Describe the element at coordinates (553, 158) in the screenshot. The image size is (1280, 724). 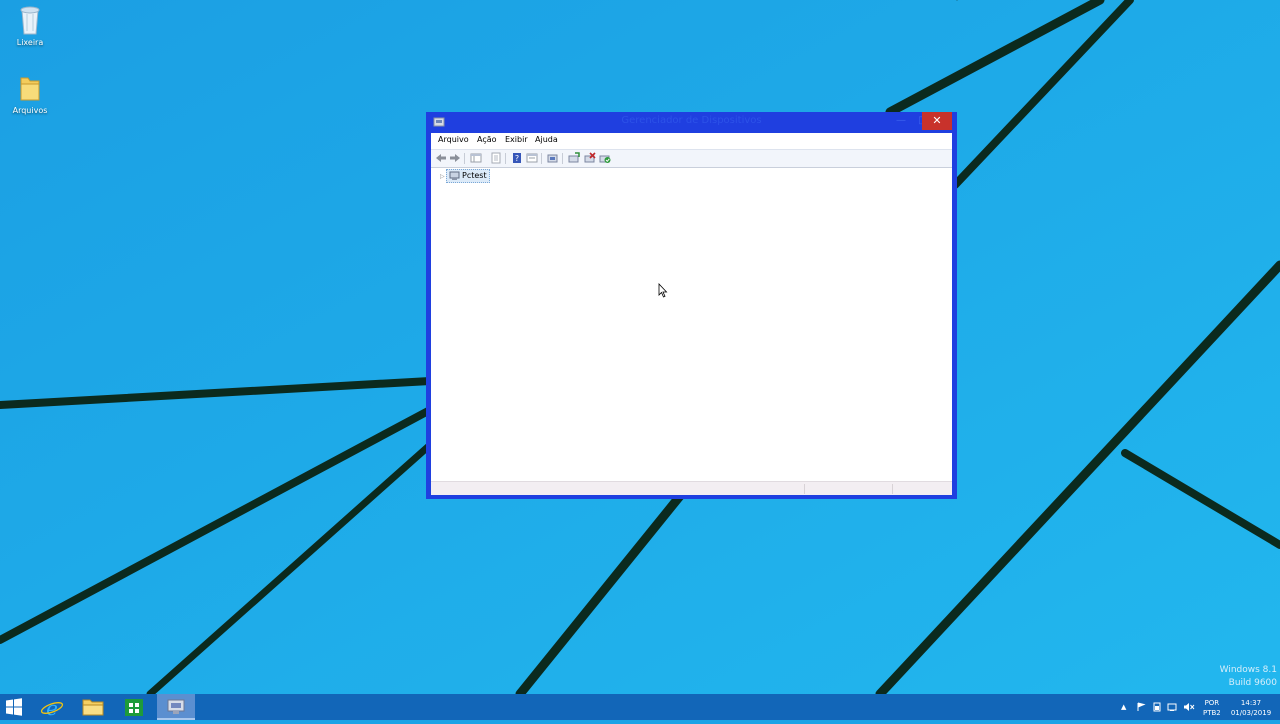
I see `update-driver-icon` at that location.